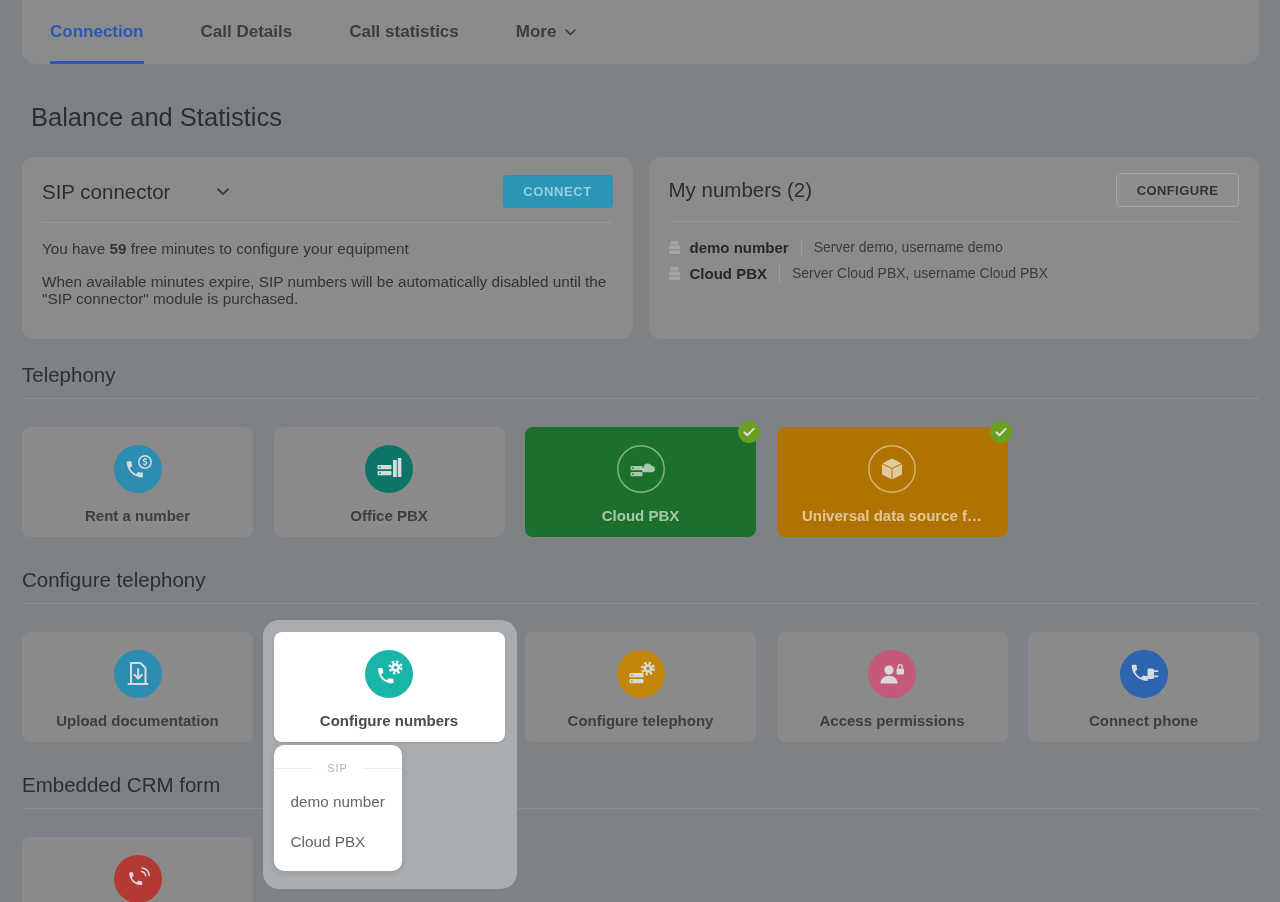 The height and width of the screenshot is (902, 1280). I want to click on page-title: Balance and Statistics, so click(156, 117).